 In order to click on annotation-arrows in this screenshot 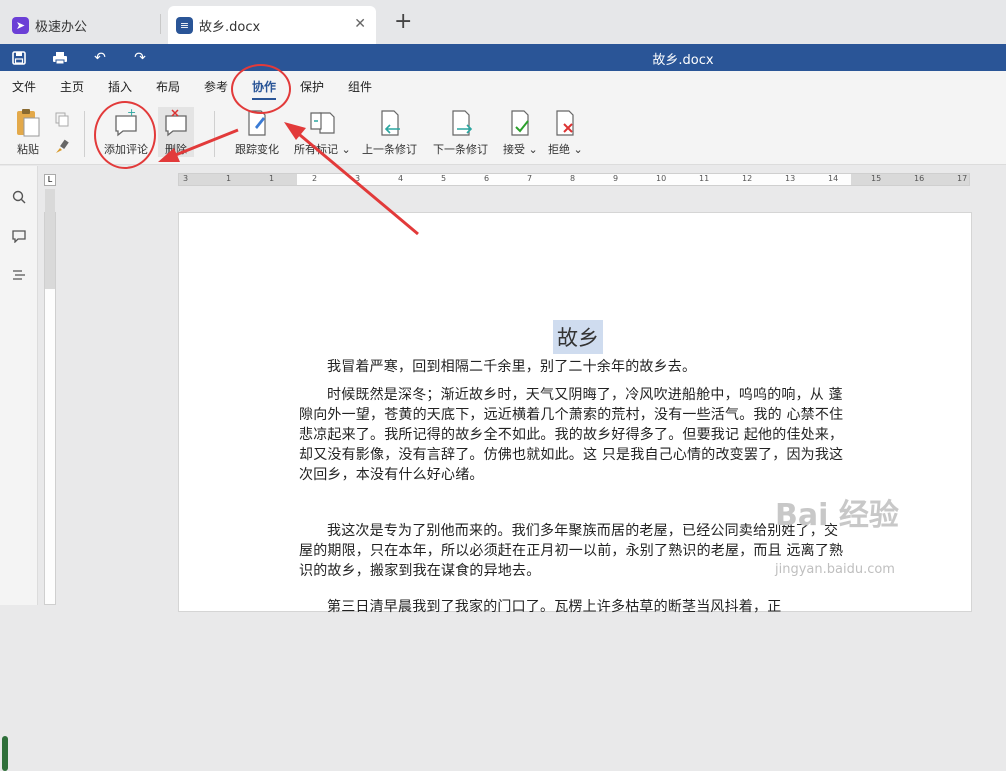, I will do `click(288, 179)`.